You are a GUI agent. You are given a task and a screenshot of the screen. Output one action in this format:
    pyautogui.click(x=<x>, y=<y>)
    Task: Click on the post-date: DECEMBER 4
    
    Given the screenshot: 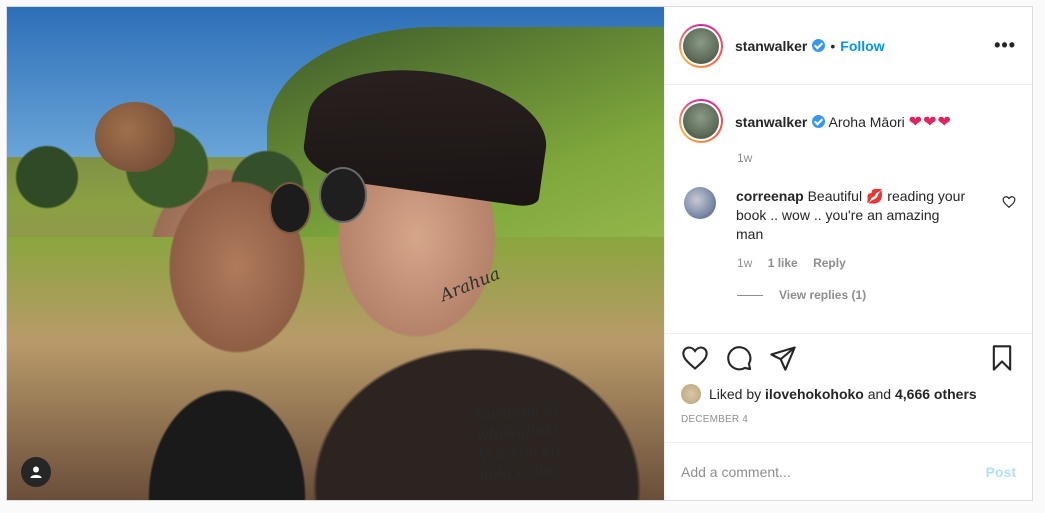 What is the action you would take?
    pyautogui.click(x=848, y=424)
    